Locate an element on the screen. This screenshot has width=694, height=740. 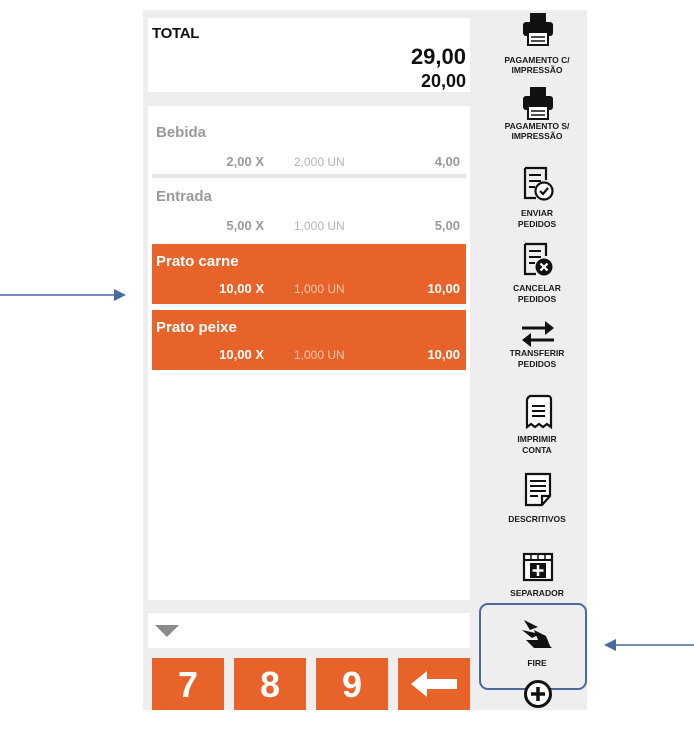
annotation-arrow-right is located at coordinates (649, 645).